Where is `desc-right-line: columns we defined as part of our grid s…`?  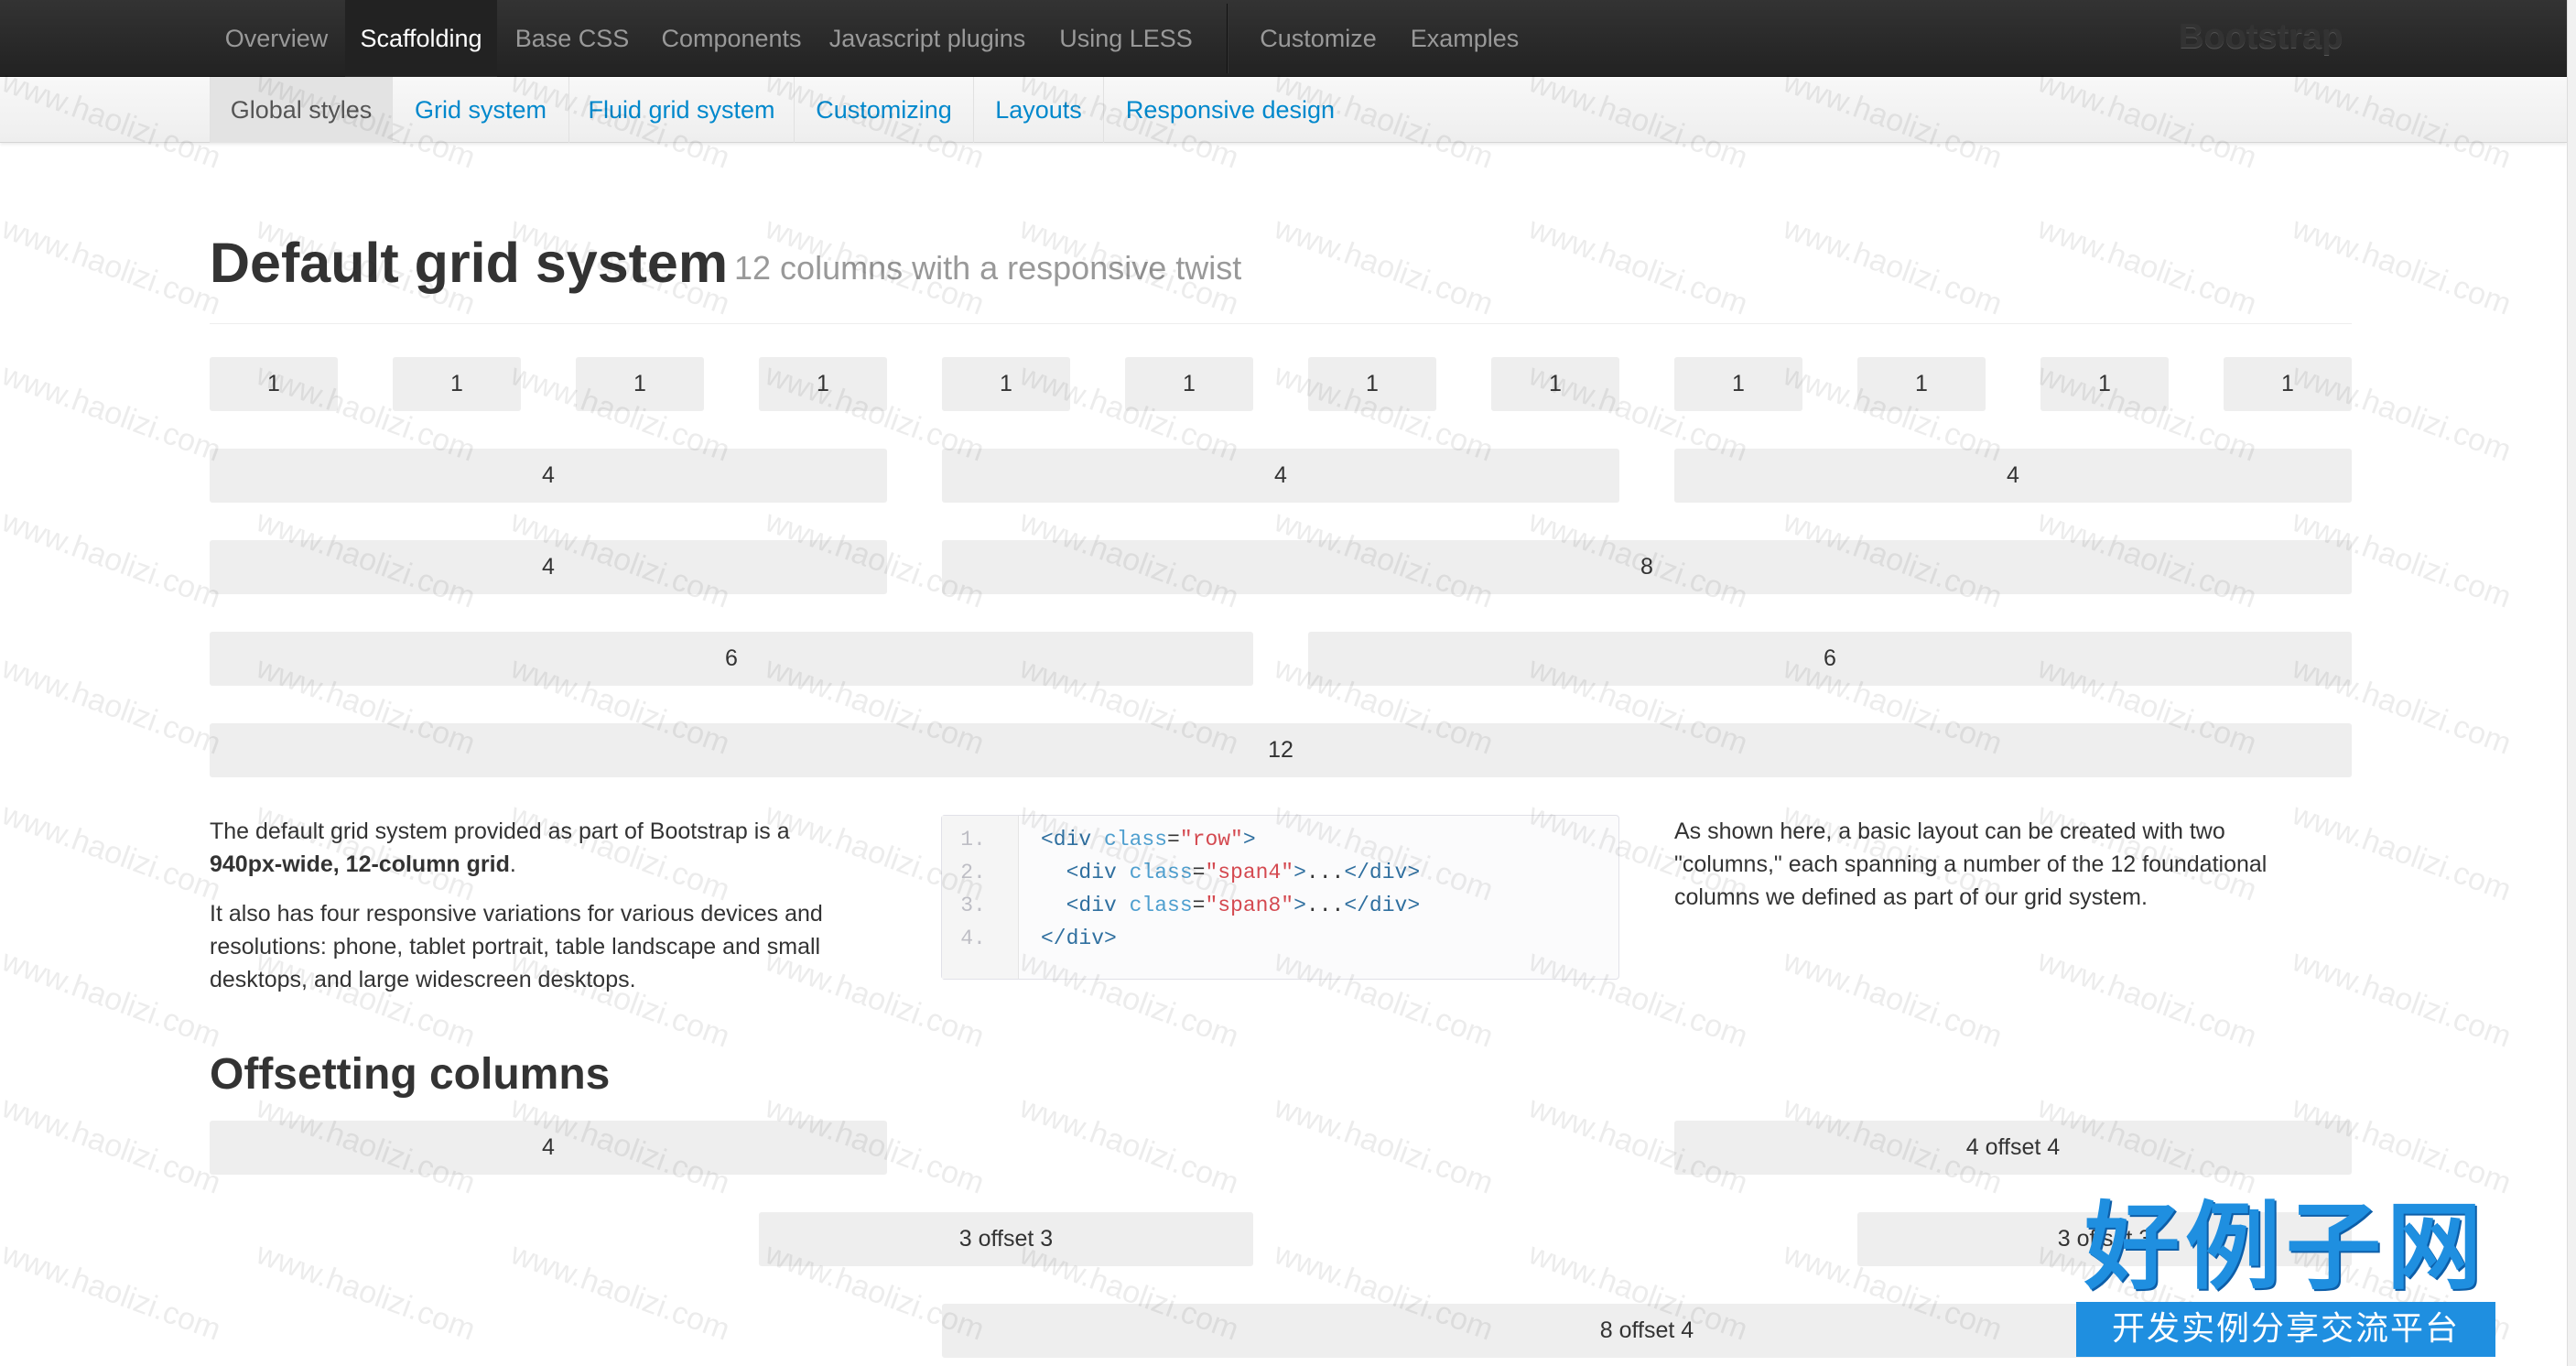
desc-right-line: columns we defined as part of our grid s… is located at coordinates (1911, 897).